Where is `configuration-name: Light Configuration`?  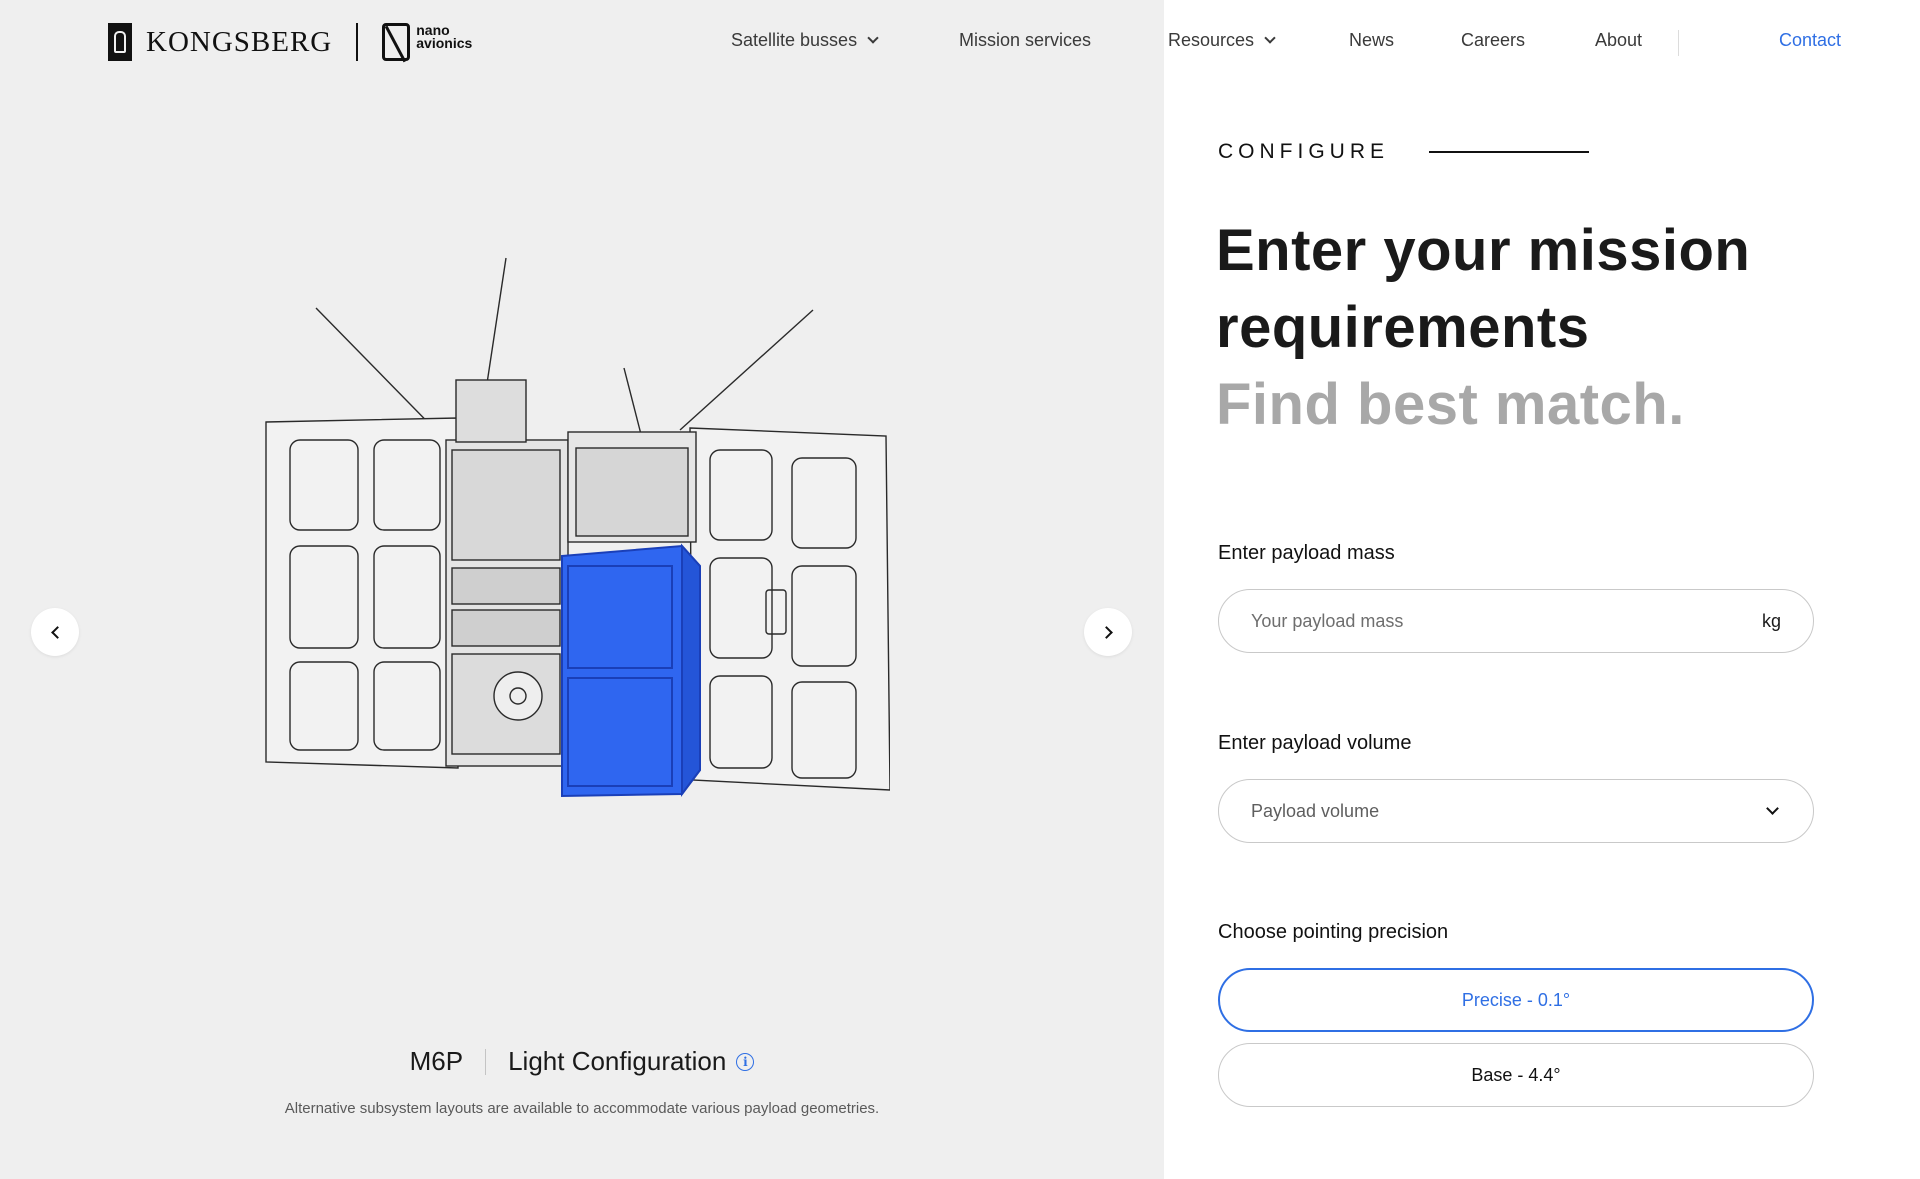 configuration-name: Light Configuration is located at coordinates (617, 1061).